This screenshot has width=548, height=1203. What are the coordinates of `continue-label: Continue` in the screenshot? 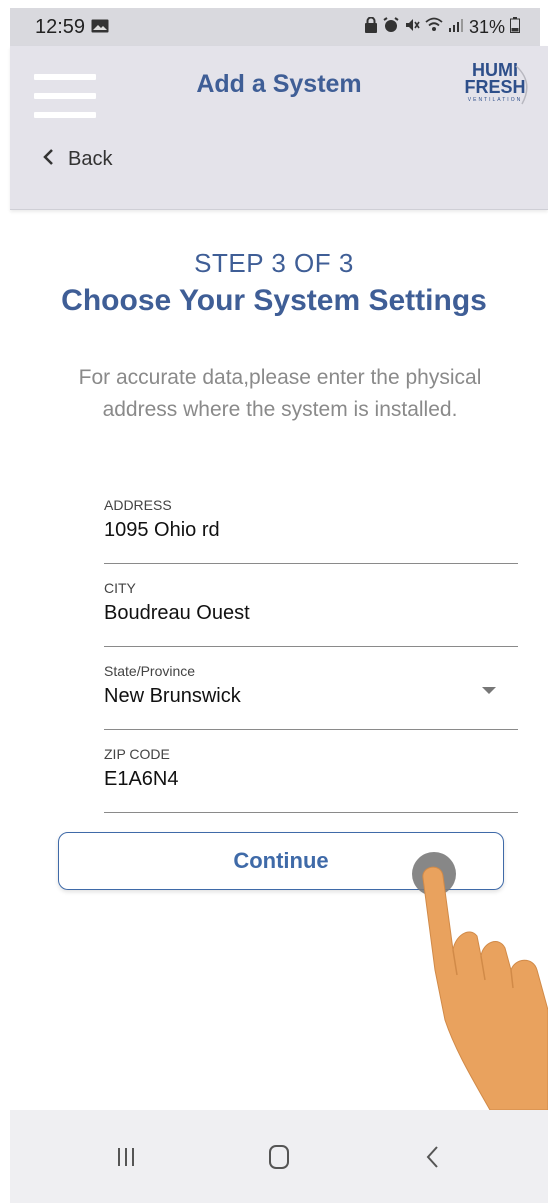 It's located at (281, 860).